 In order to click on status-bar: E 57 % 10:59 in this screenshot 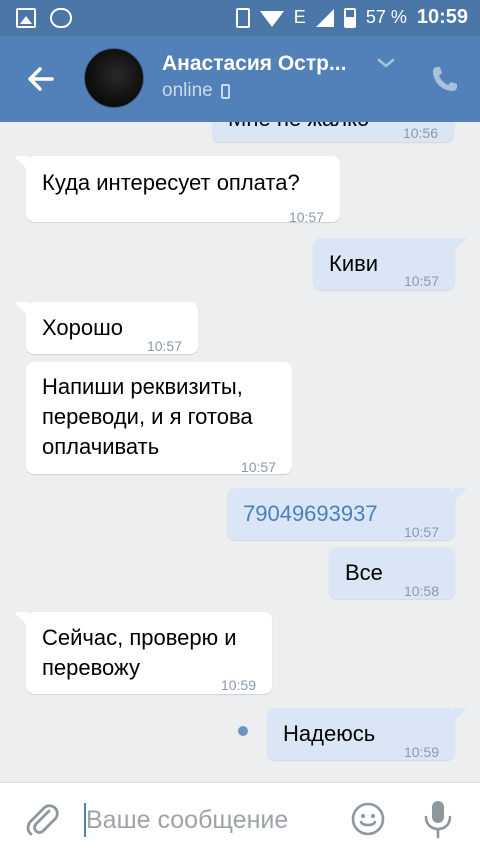, I will do `click(240, 18)`.